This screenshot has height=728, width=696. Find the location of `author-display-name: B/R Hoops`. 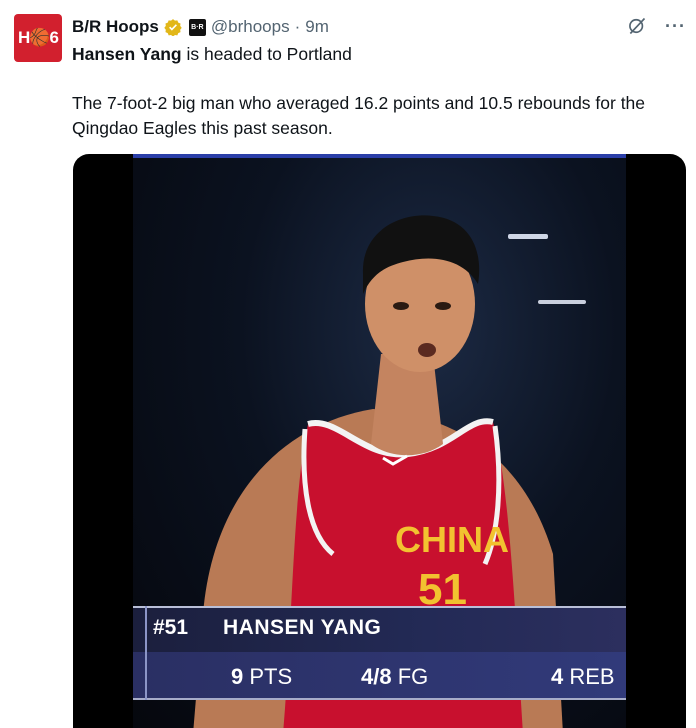

author-display-name: B/R Hoops is located at coordinates (115, 27).